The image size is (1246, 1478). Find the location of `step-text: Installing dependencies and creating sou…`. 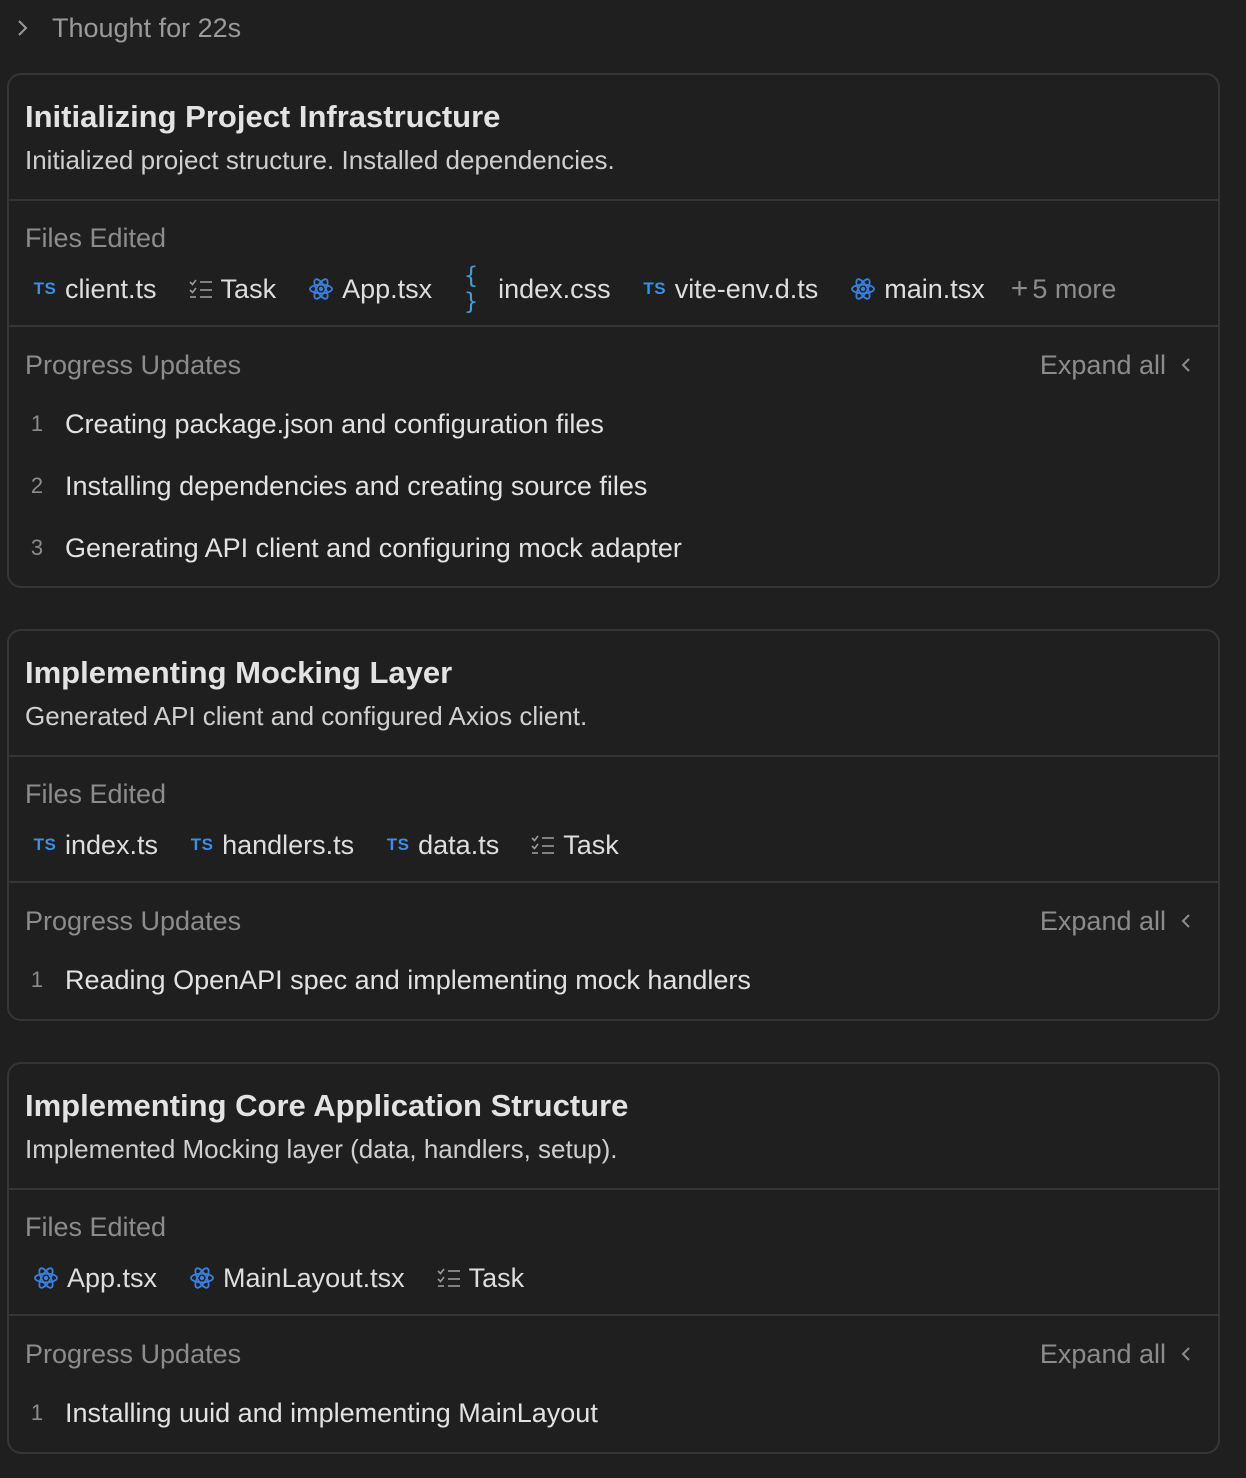

step-text: Installing dependencies and creating sou… is located at coordinates (356, 485).